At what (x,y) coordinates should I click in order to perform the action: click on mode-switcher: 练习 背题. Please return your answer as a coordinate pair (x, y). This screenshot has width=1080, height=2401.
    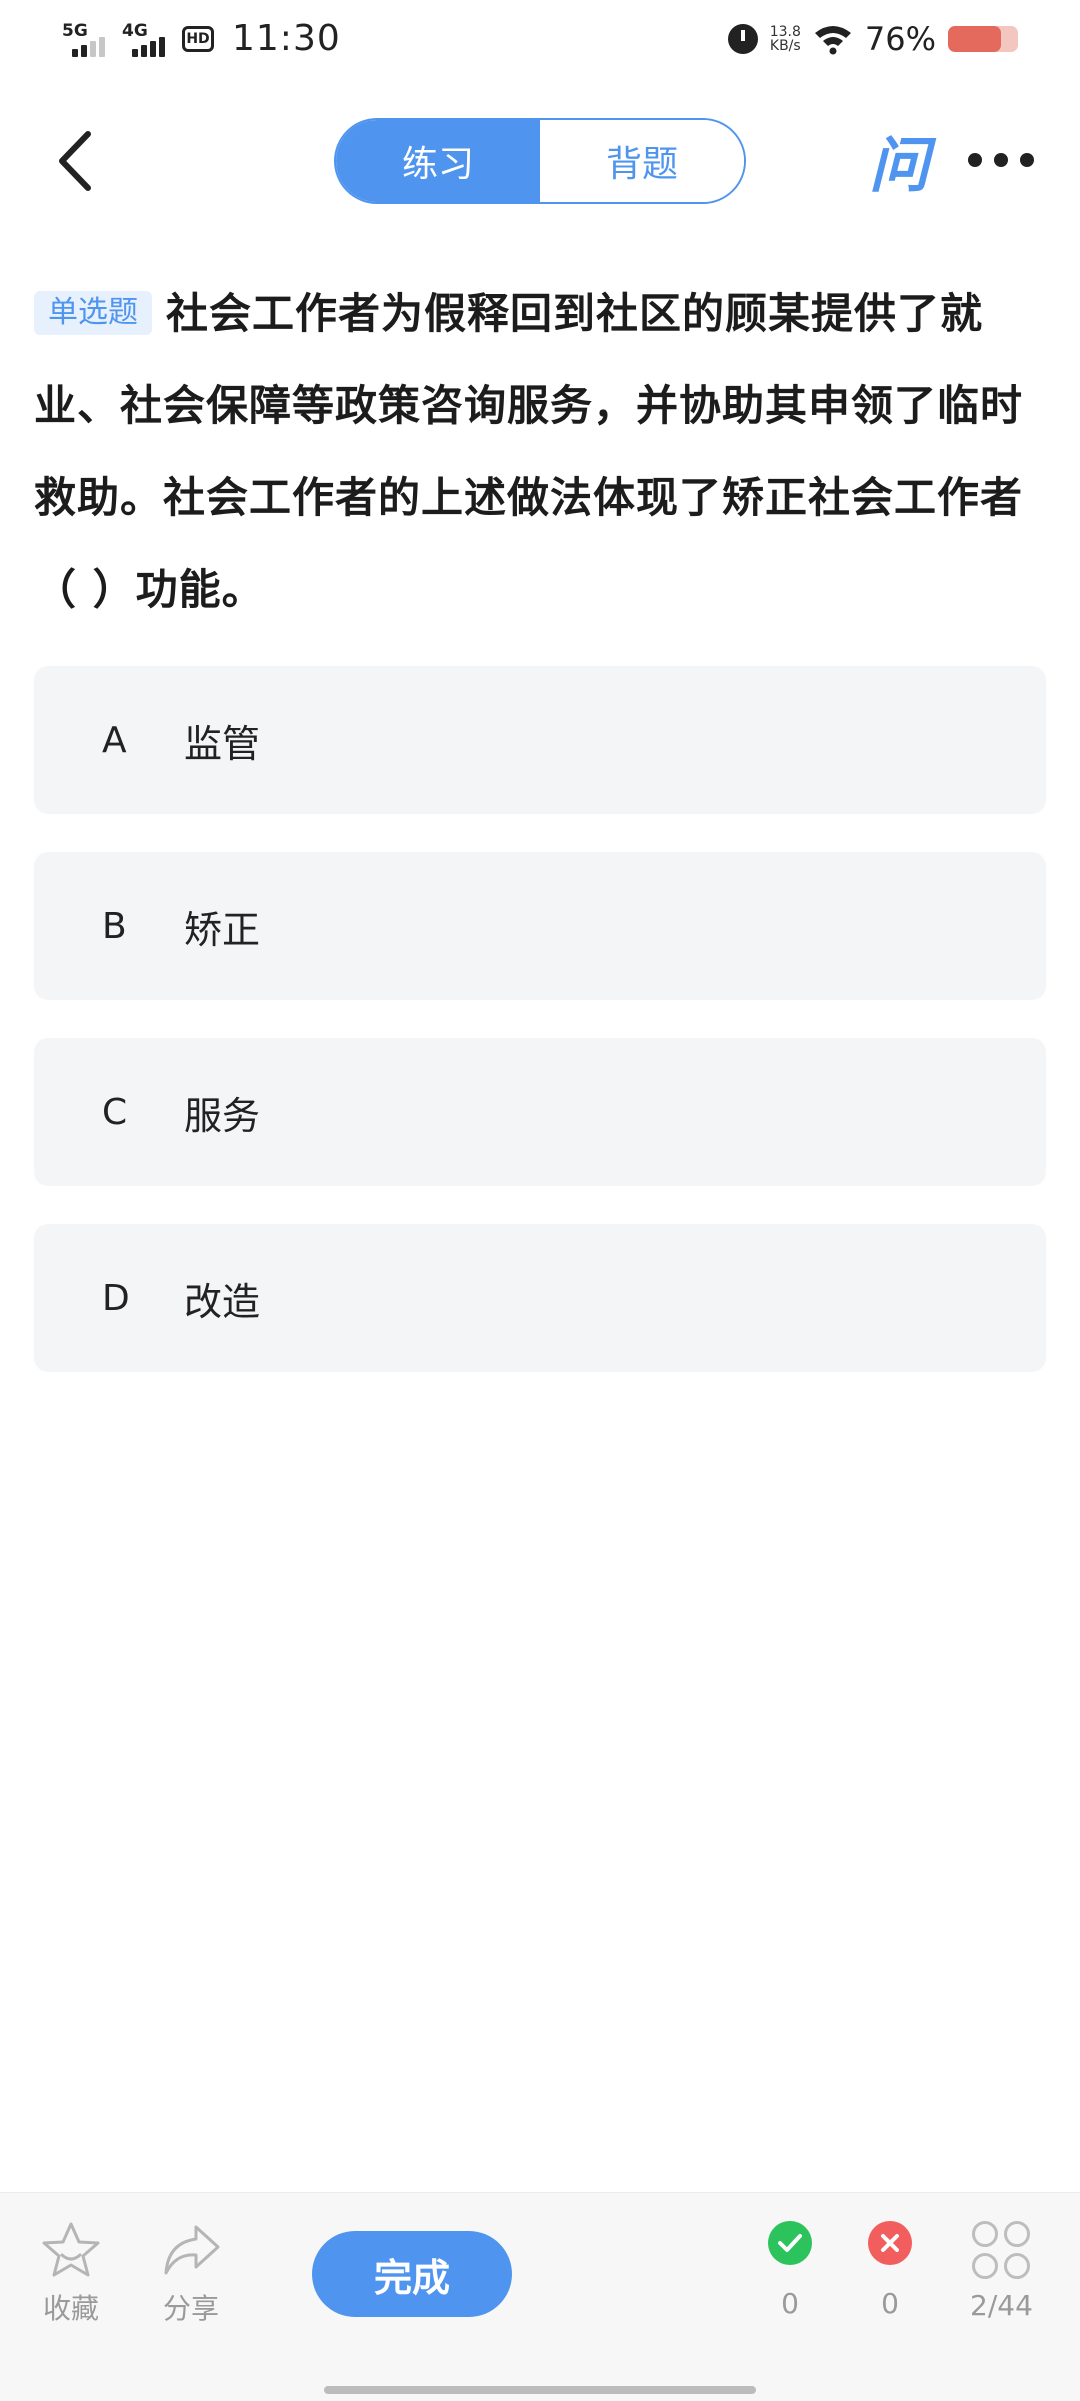
    Looking at the image, I should click on (540, 161).